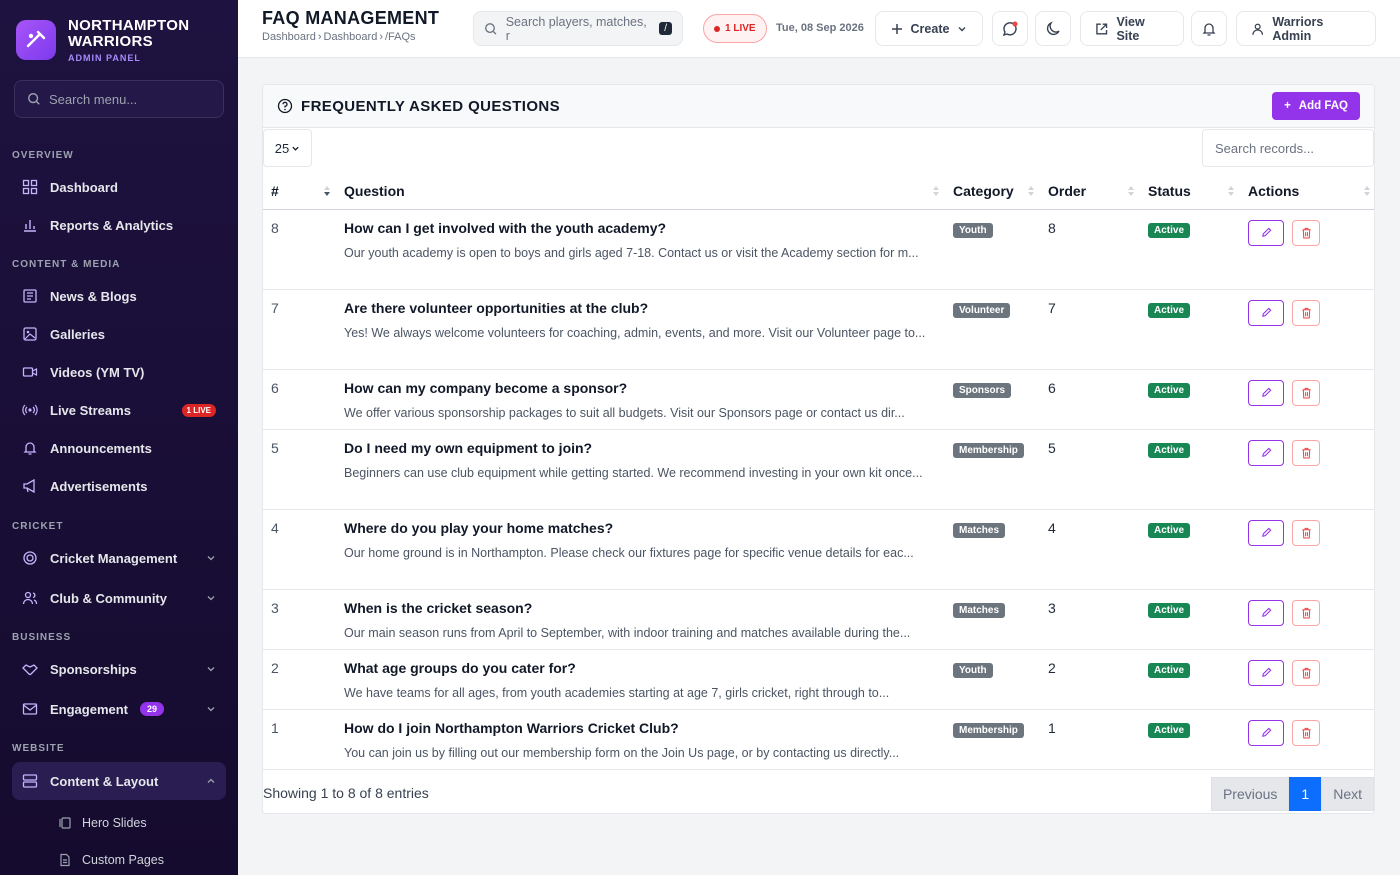 The width and height of the screenshot is (1400, 875). I want to click on next-page-button: Next, so click(1347, 794).